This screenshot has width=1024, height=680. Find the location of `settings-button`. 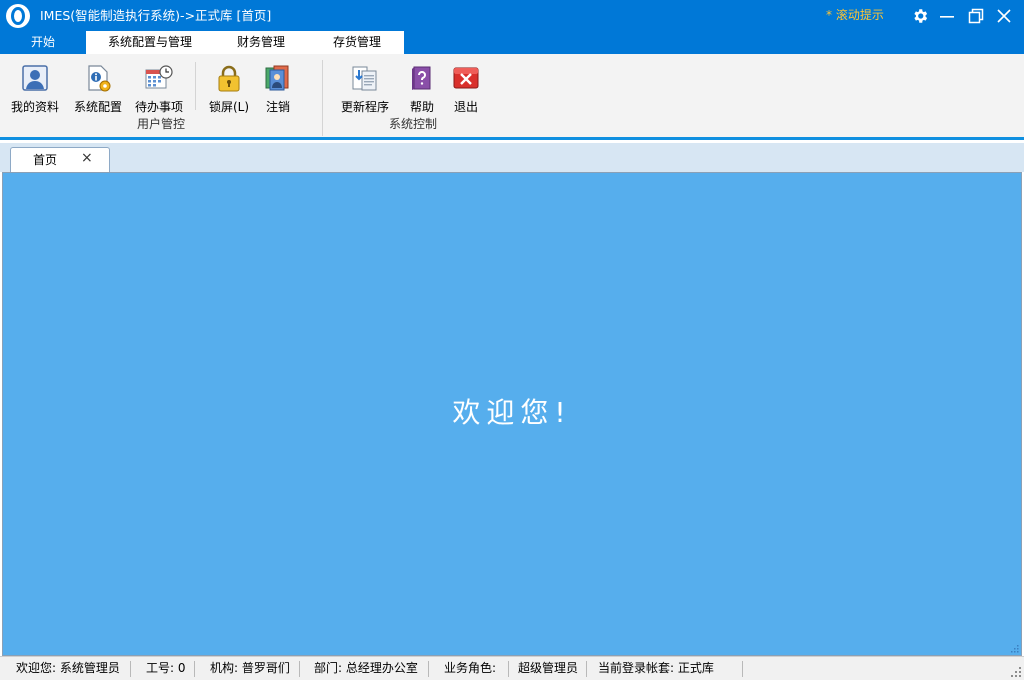

settings-button is located at coordinates (920, 16).